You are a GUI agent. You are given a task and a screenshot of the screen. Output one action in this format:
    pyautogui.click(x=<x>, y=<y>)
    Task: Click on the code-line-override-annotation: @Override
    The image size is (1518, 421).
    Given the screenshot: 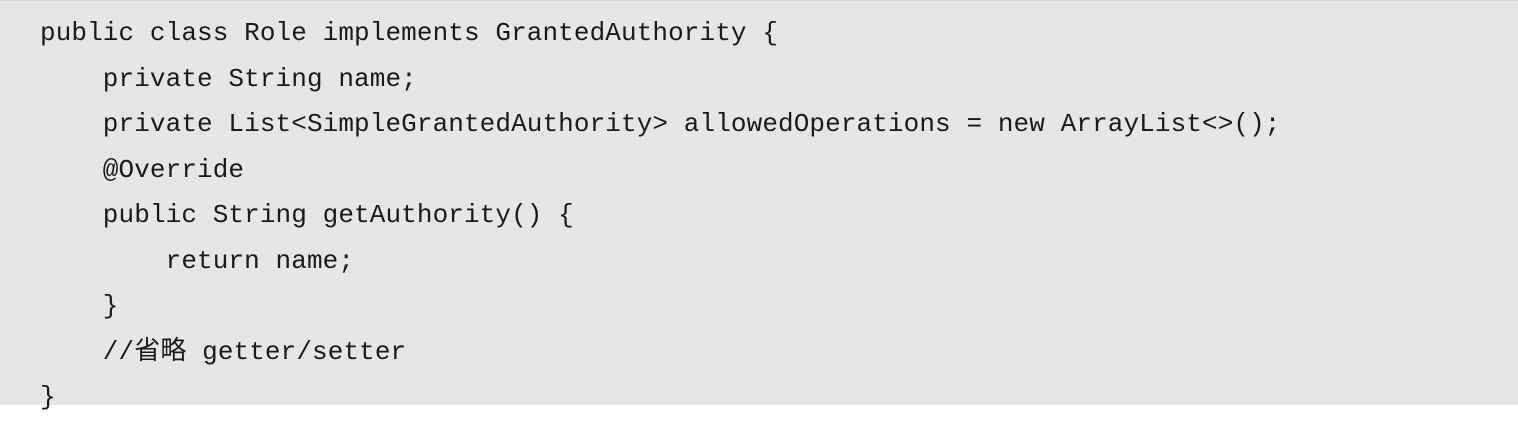 What is the action you would take?
    pyautogui.click(x=142, y=169)
    